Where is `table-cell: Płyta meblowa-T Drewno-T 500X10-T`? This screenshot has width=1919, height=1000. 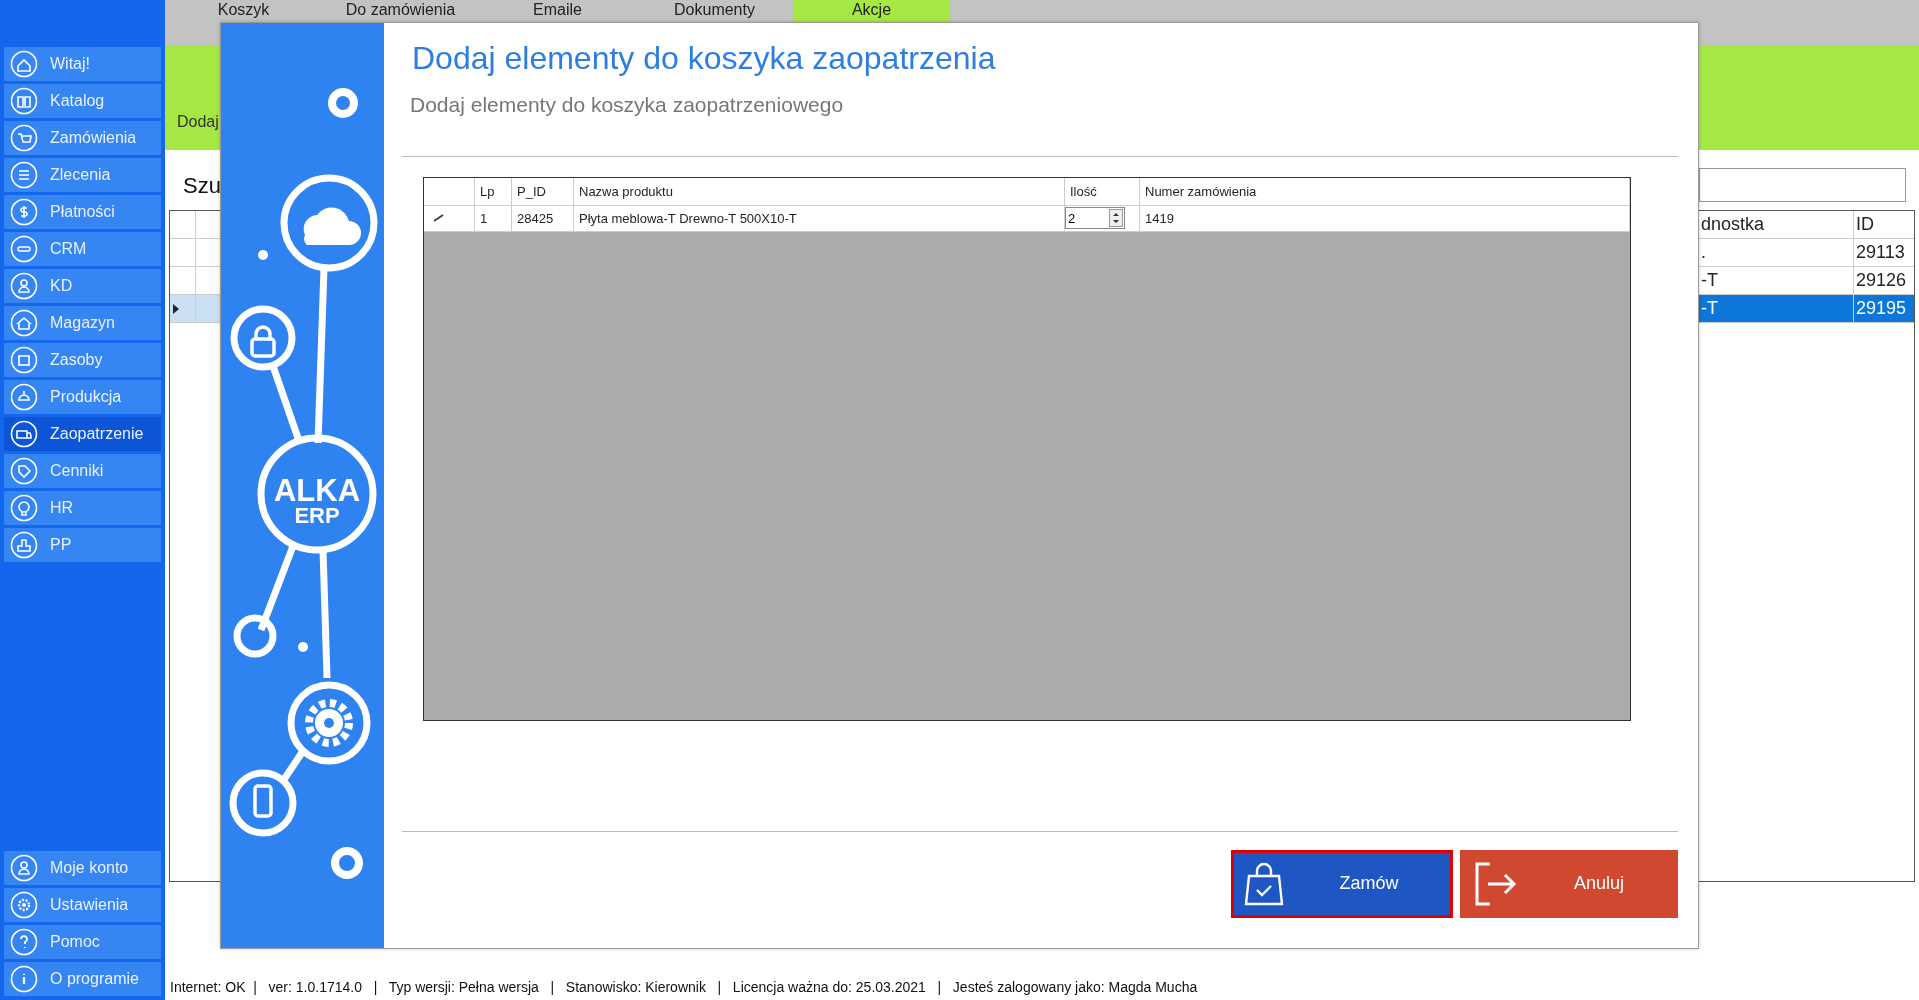 table-cell: Płyta meblowa-T Drewno-T 500X10-T is located at coordinates (819, 218).